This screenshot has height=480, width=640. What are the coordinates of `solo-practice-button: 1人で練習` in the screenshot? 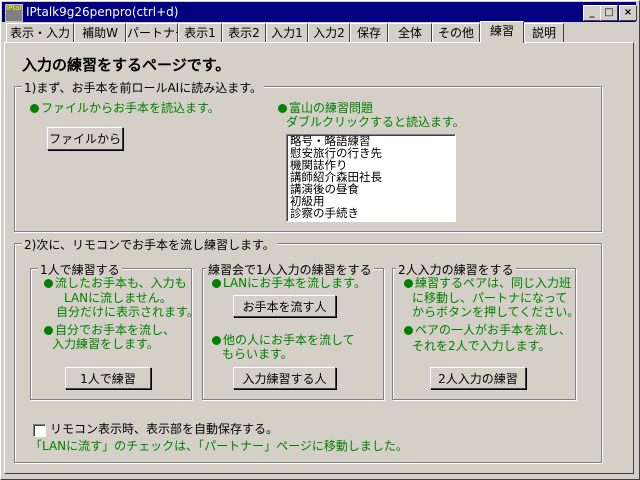 It's located at (108, 378).